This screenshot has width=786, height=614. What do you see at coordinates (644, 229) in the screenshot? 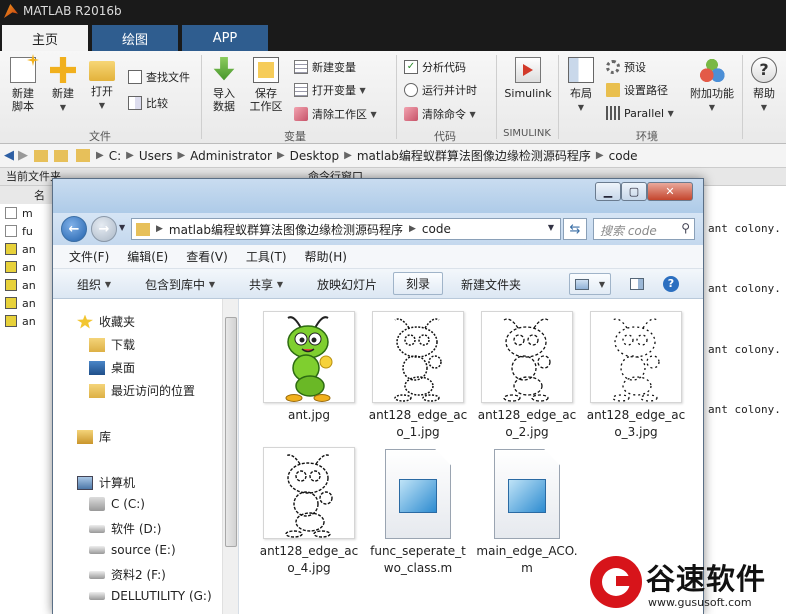
I see `search-input: 搜索 code ⚲` at bounding box center [644, 229].